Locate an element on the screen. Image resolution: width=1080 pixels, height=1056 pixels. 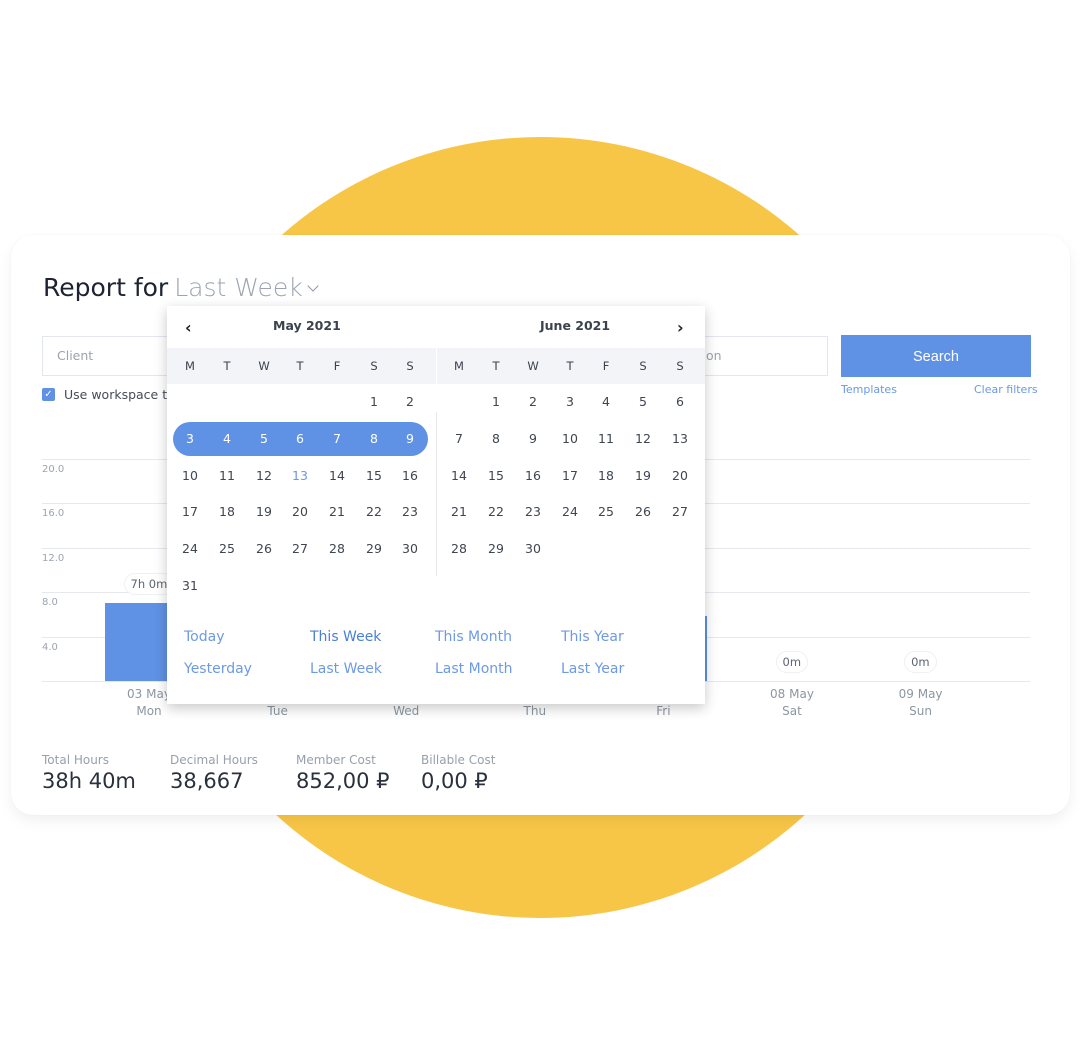
weekday-header: W is located at coordinates (533, 366).